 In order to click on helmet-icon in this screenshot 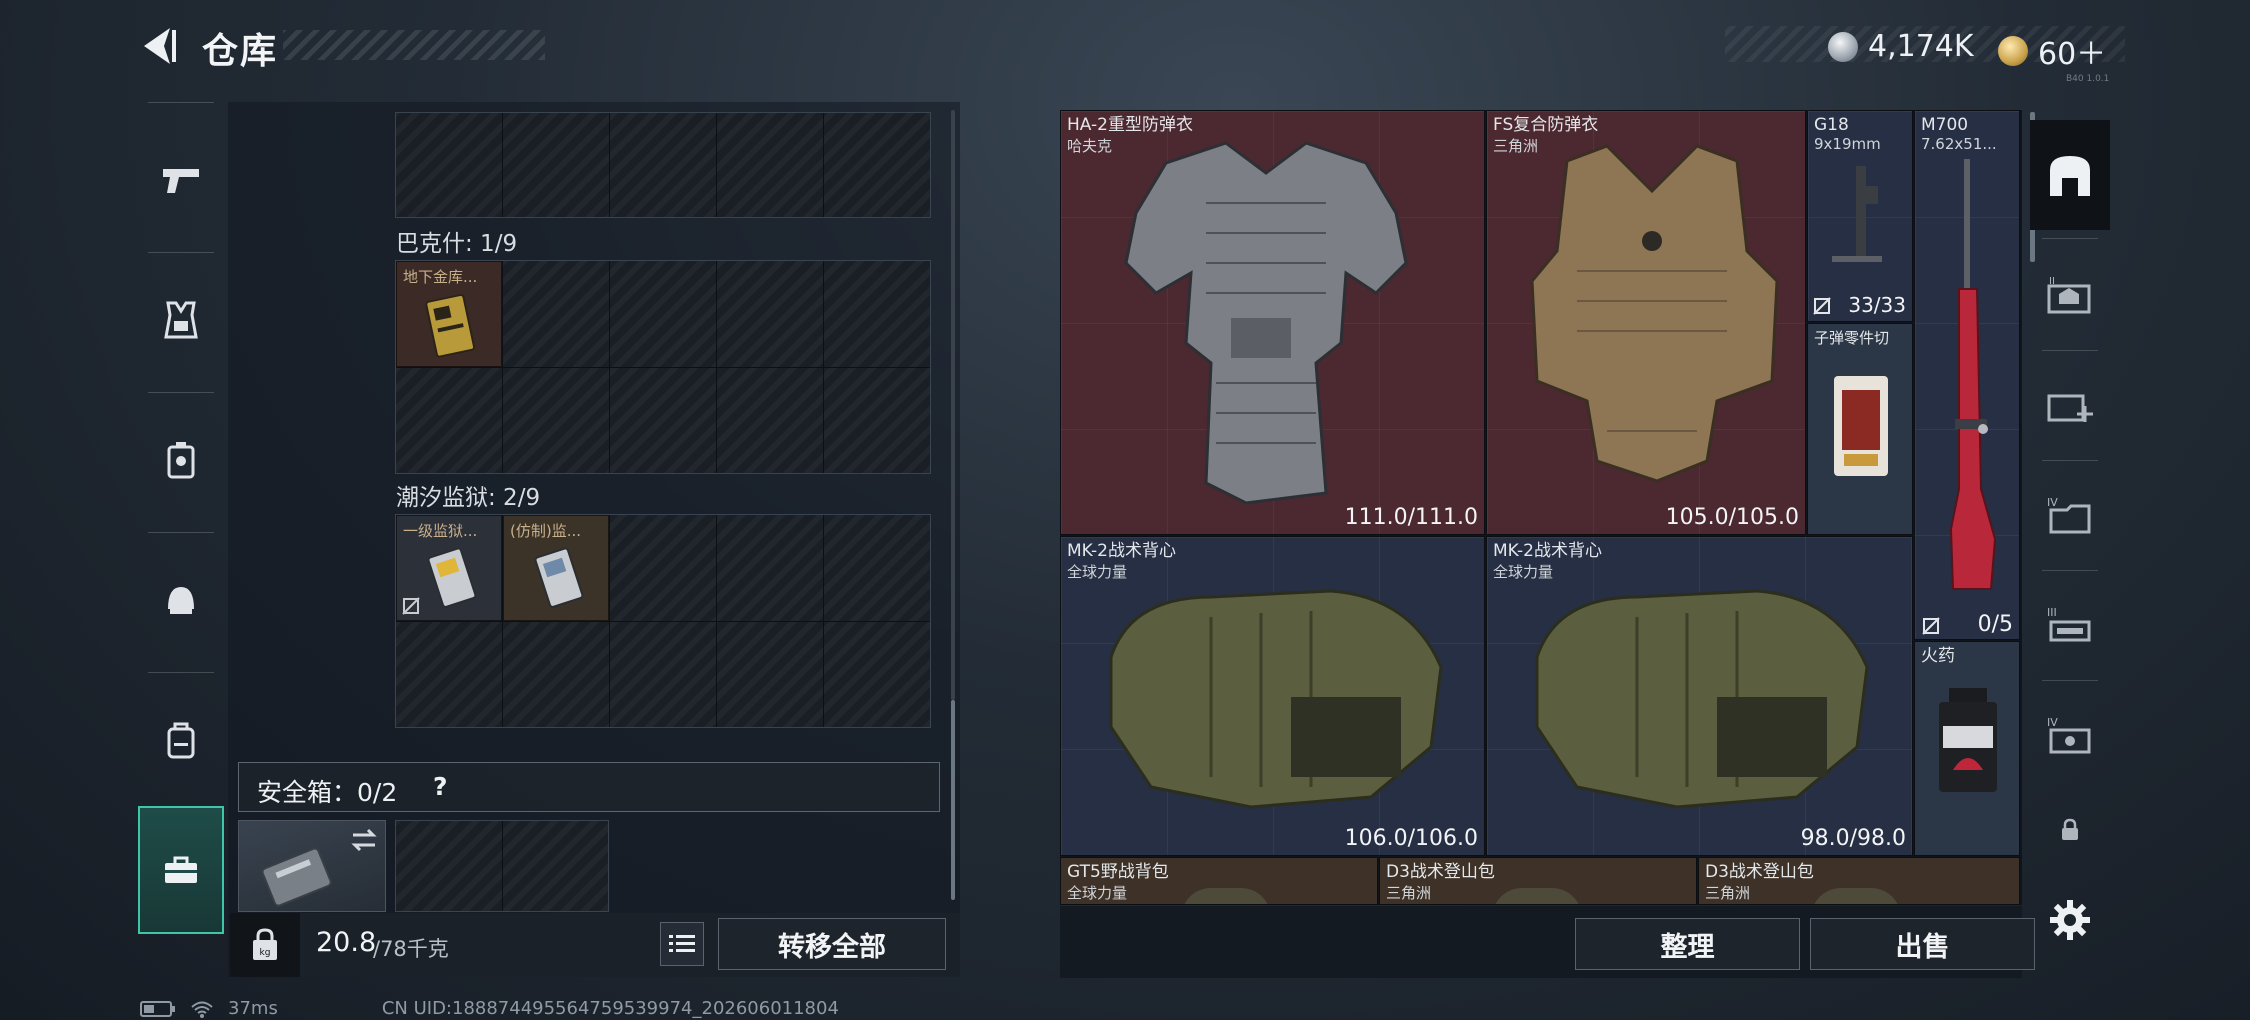, I will do `click(181, 600)`.